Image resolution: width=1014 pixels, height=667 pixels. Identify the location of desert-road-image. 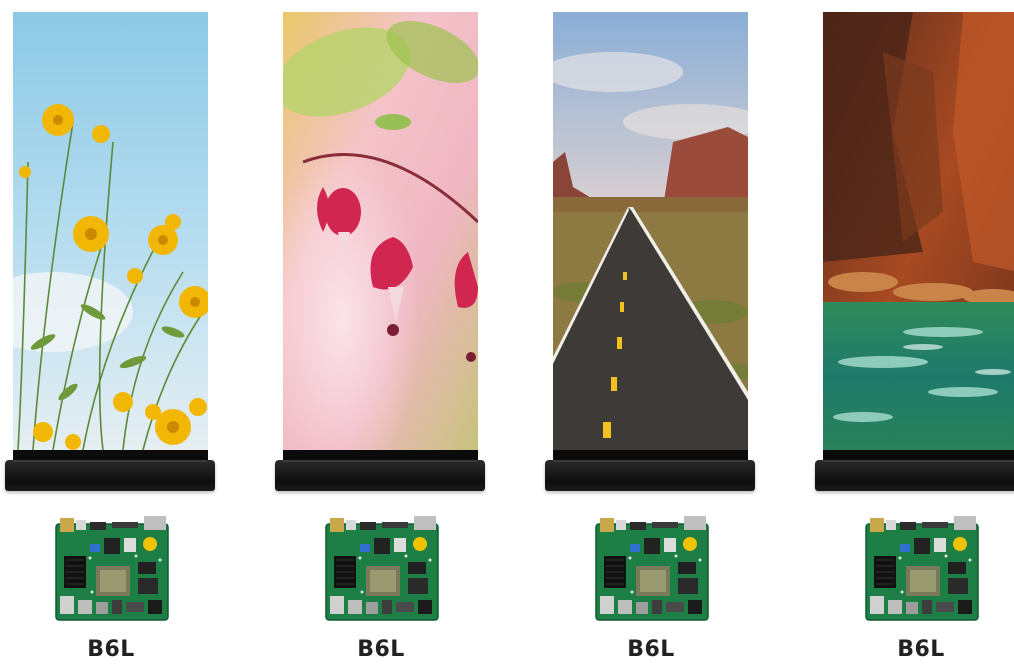
(650, 231).